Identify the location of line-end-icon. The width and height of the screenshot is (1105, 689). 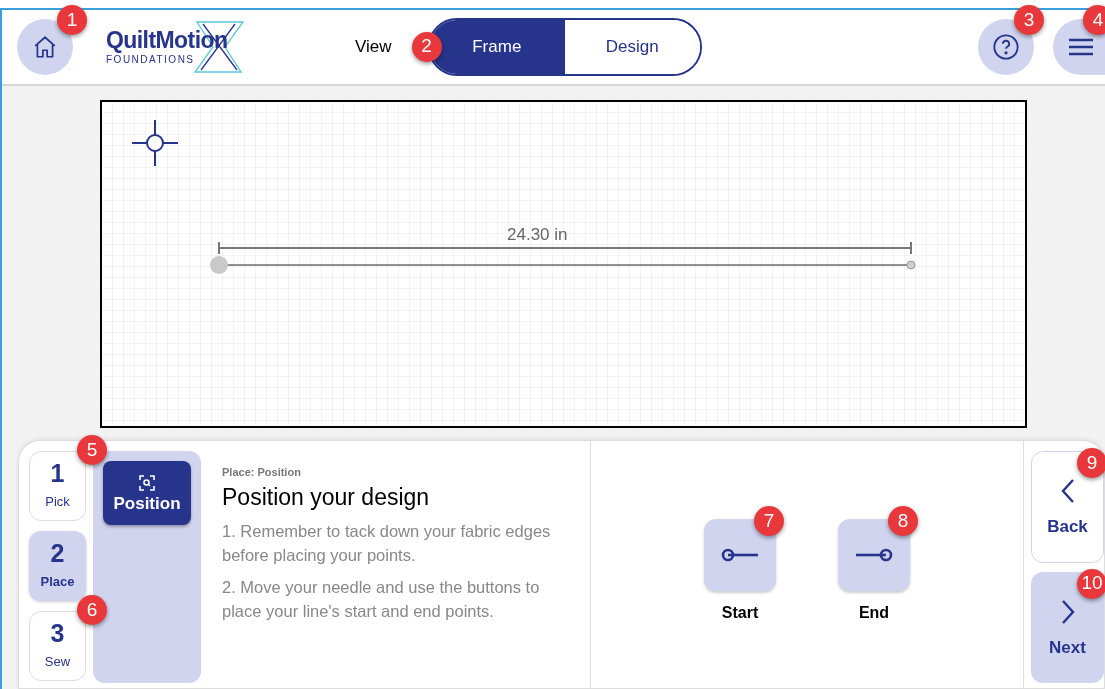
(874, 555).